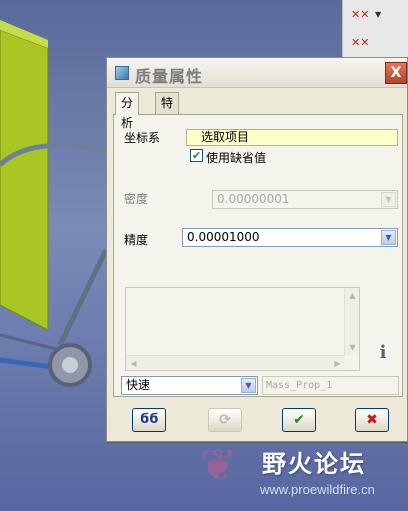 The height and width of the screenshot is (511, 408). Describe the element at coordinates (352, 295) in the screenshot. I see `scroll-up-icon: ▲` at that location.